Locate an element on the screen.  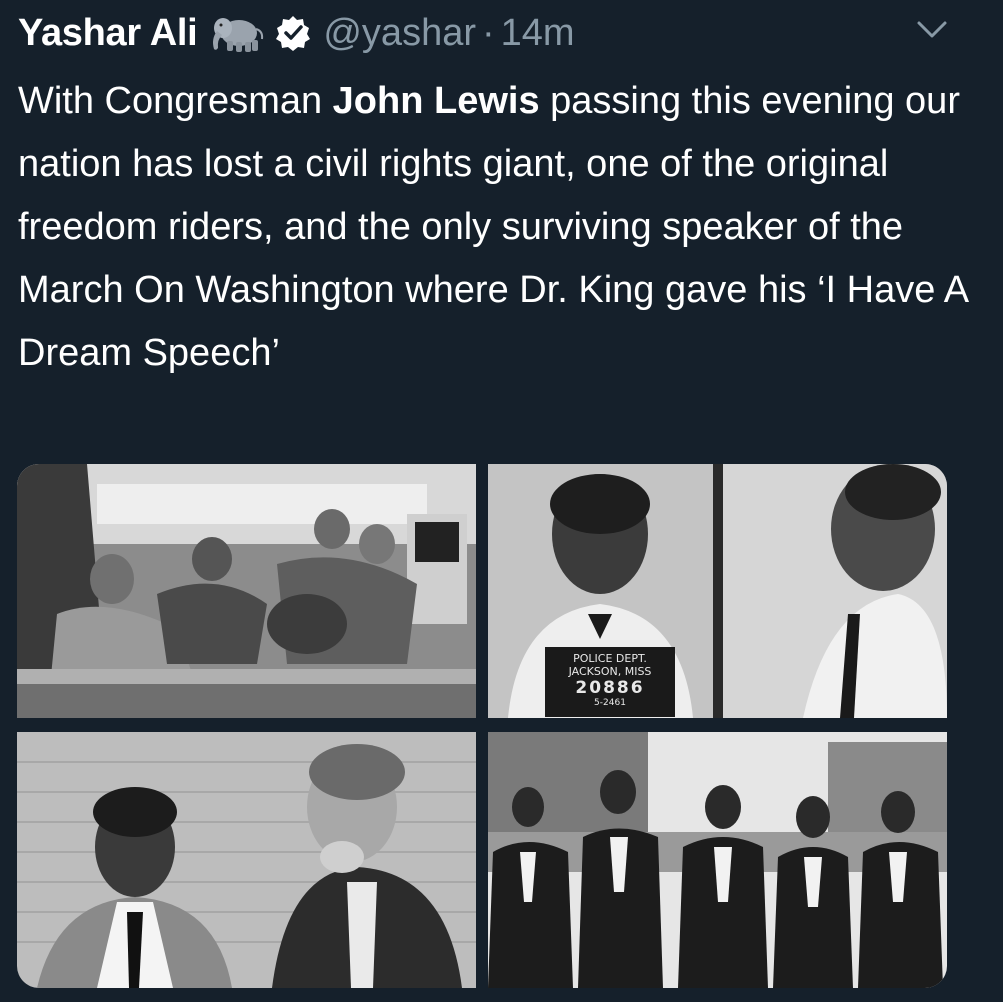
mugshot-photo: POLICE DEPT. JACKSON, MISS 20886 5-2461 is located at coordinates (717, 591).